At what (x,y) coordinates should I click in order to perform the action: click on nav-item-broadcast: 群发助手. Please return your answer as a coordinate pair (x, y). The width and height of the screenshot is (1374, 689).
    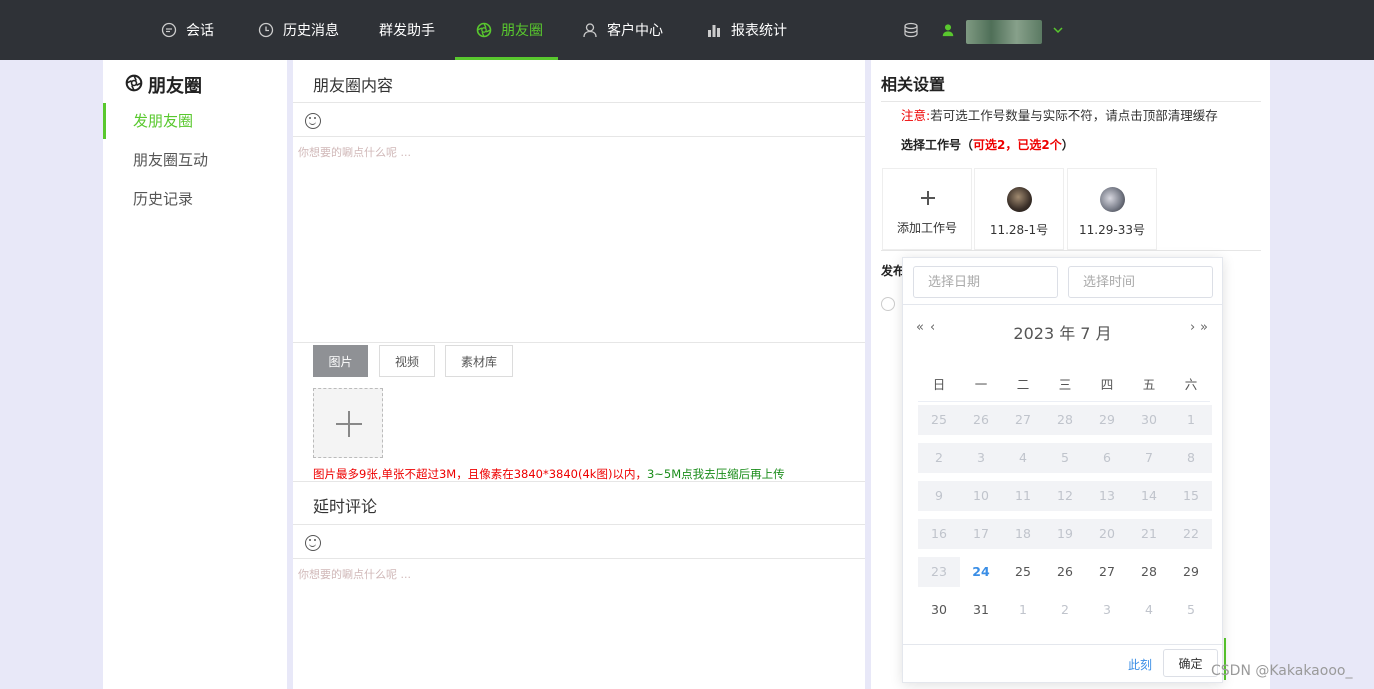
    Looking at the image, I should click on (407, 30).